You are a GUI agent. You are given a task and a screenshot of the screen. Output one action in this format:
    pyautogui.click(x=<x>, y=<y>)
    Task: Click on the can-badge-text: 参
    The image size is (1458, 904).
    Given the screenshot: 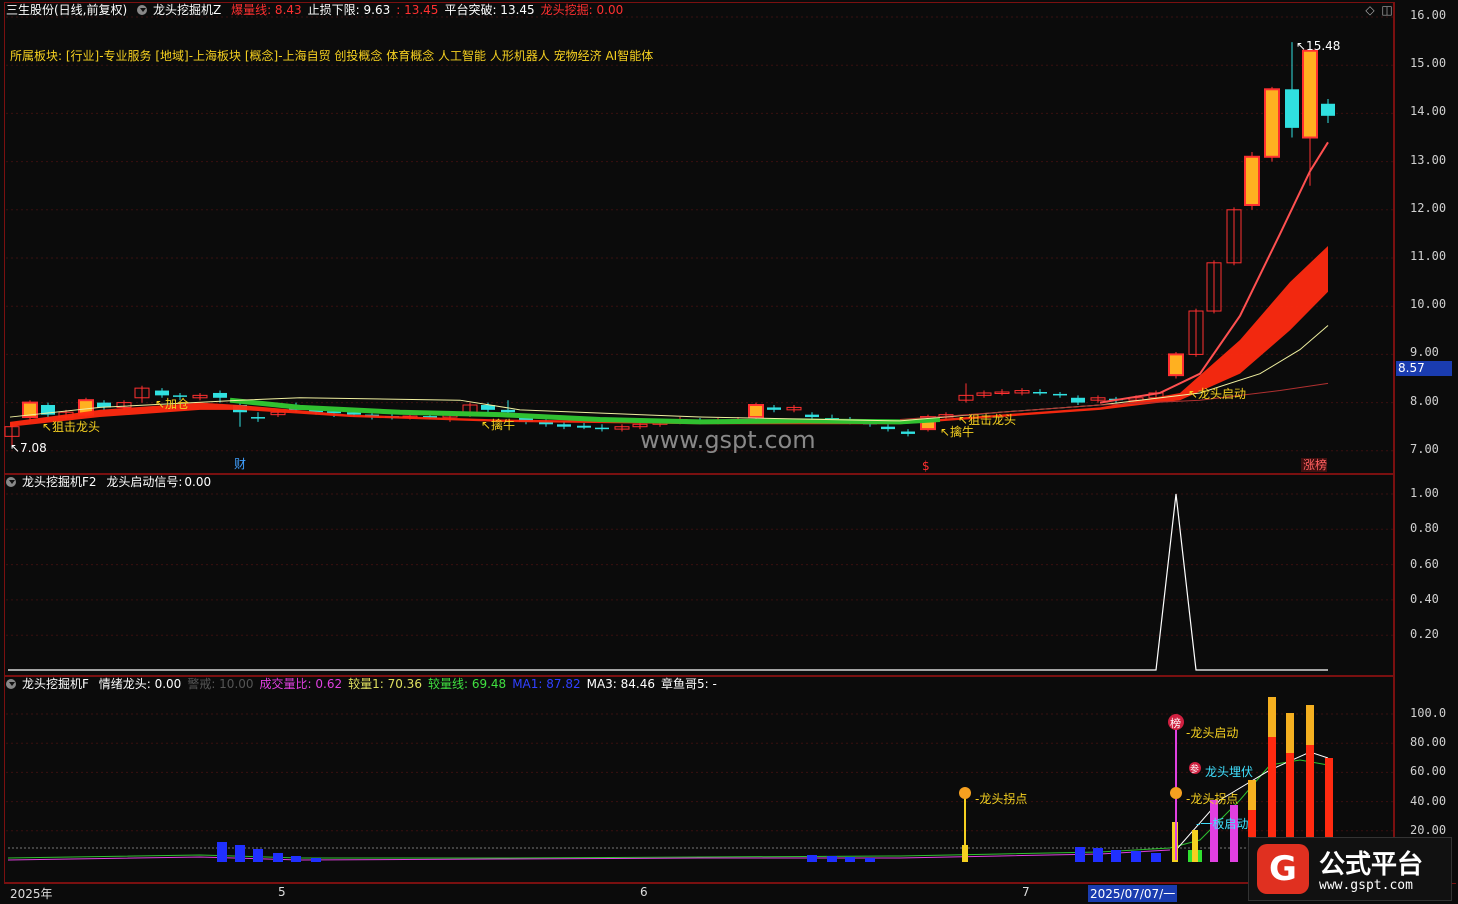 What is the action you would take?
    pyautogui.click(x=1194, y=769)
    